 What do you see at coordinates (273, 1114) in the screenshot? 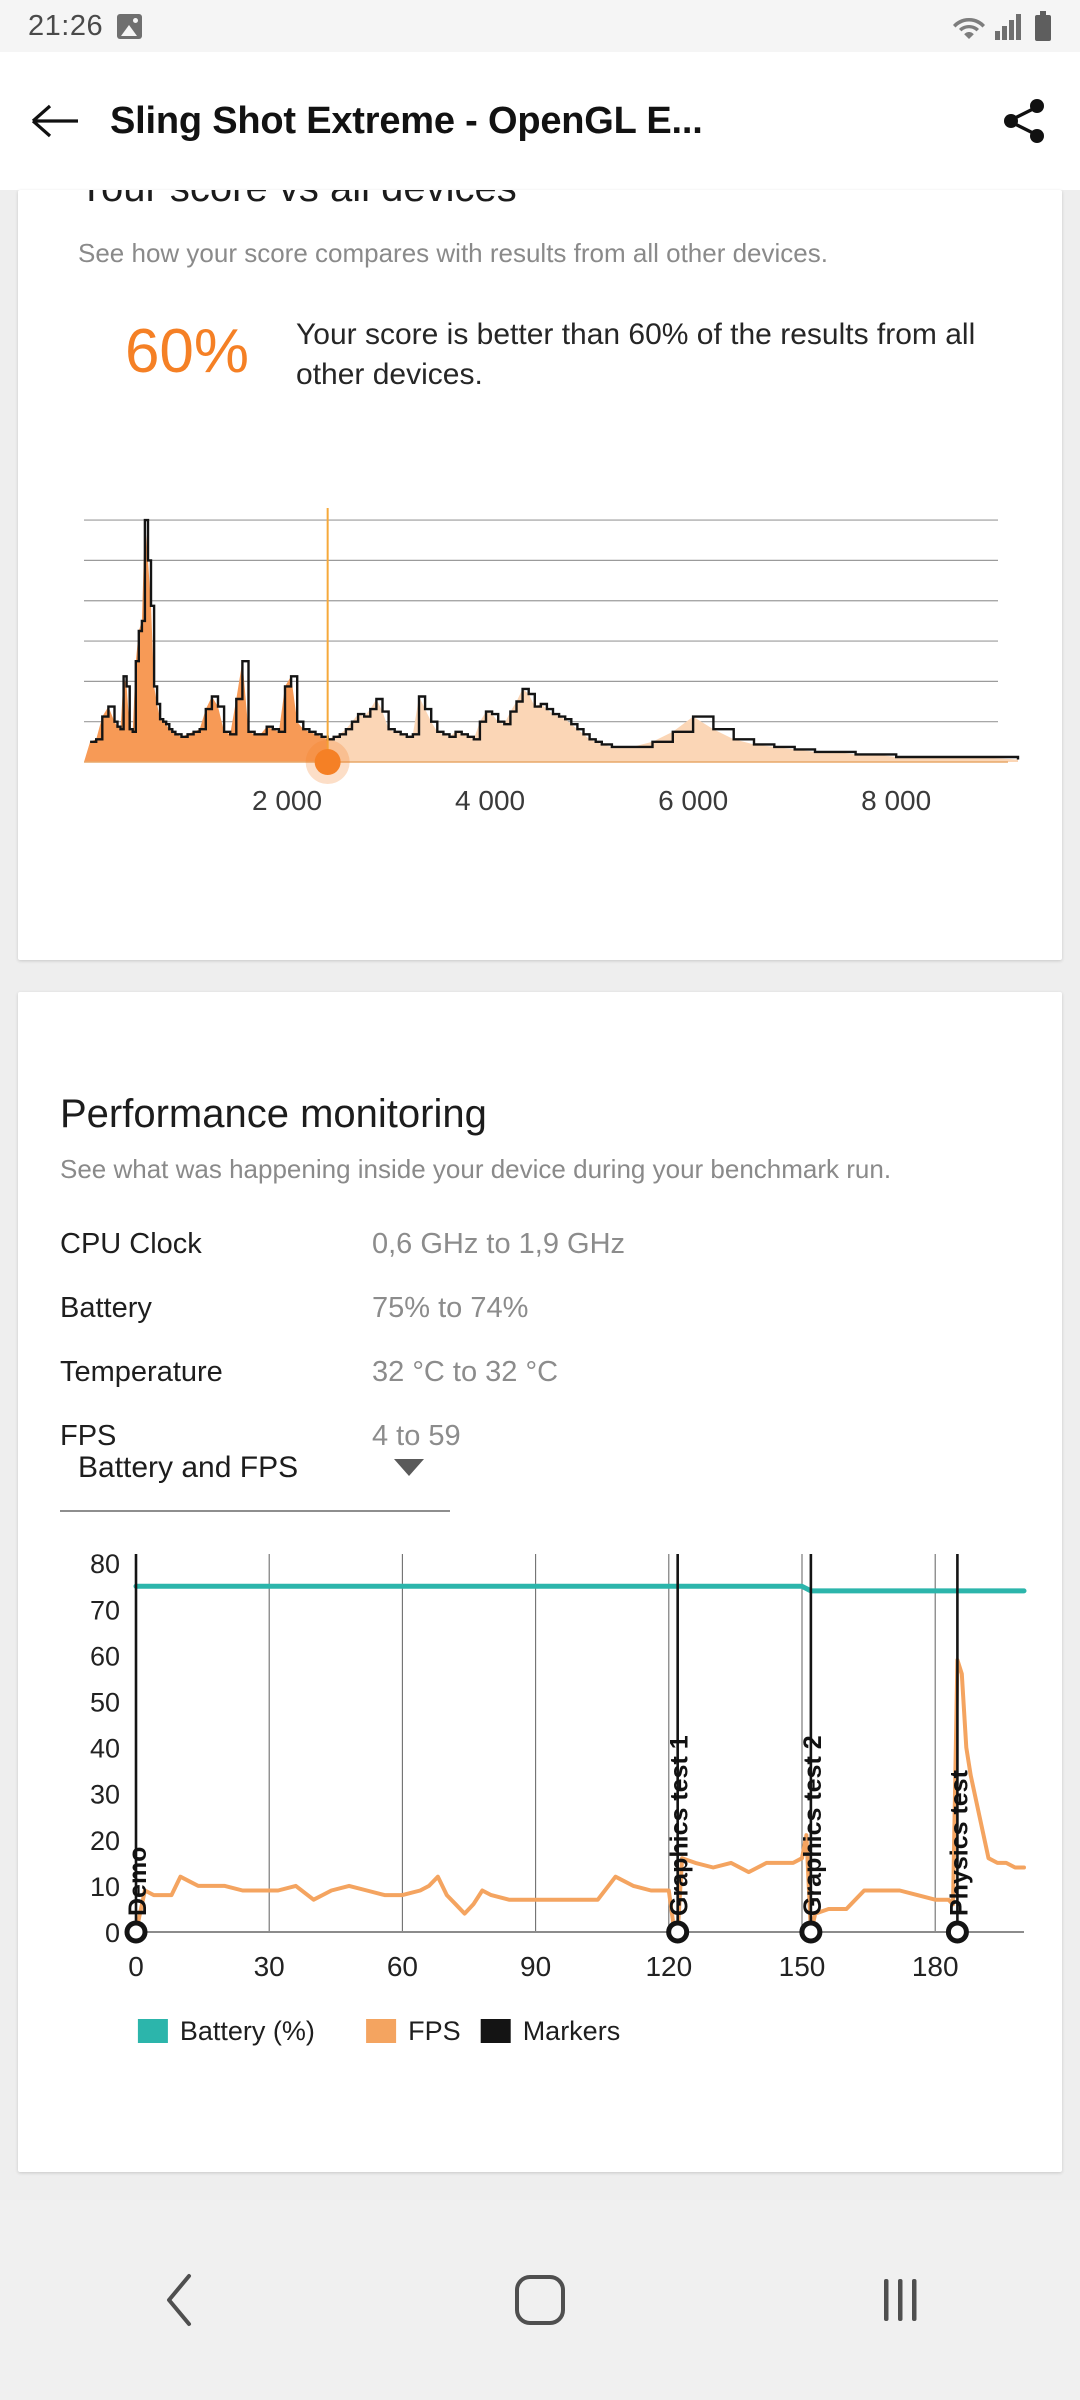
I see `performance-card-title: Performance monitoring` at bounding box center [273, 1114].